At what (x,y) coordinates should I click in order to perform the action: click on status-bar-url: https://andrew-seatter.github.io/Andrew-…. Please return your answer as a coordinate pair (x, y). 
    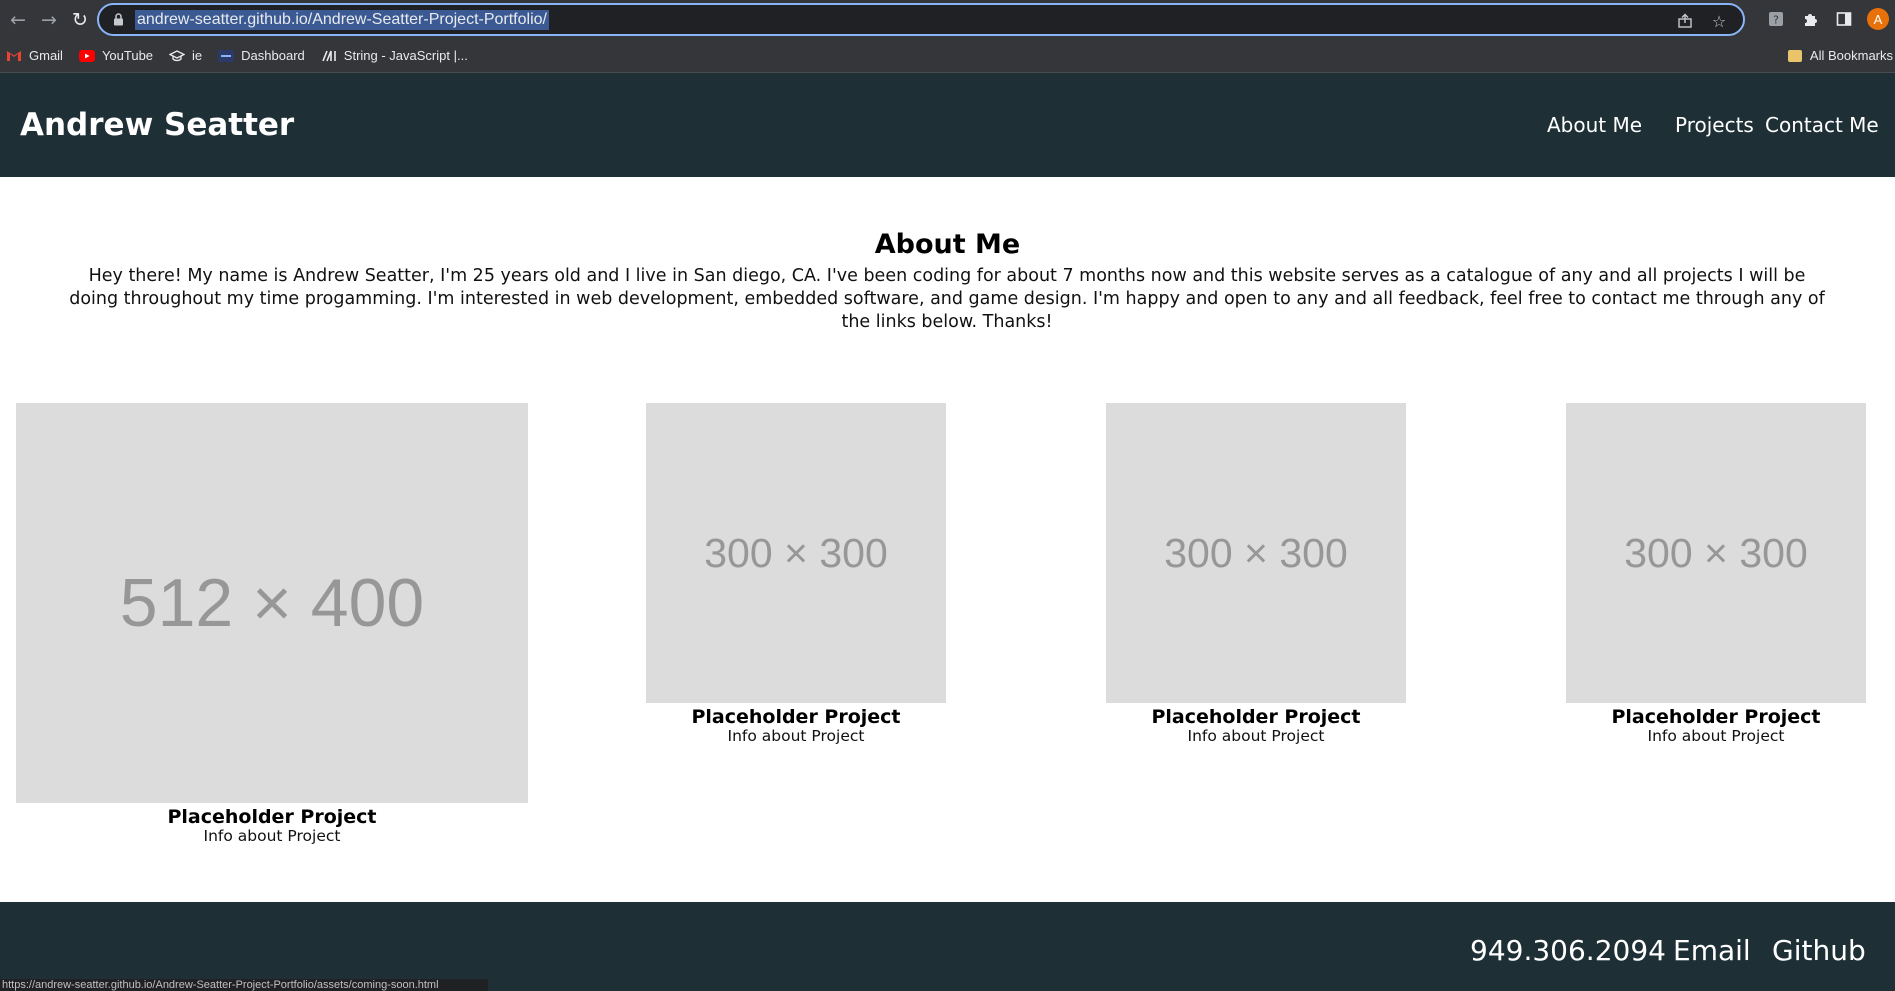
    Looking at the image, I should click on (244, 985).